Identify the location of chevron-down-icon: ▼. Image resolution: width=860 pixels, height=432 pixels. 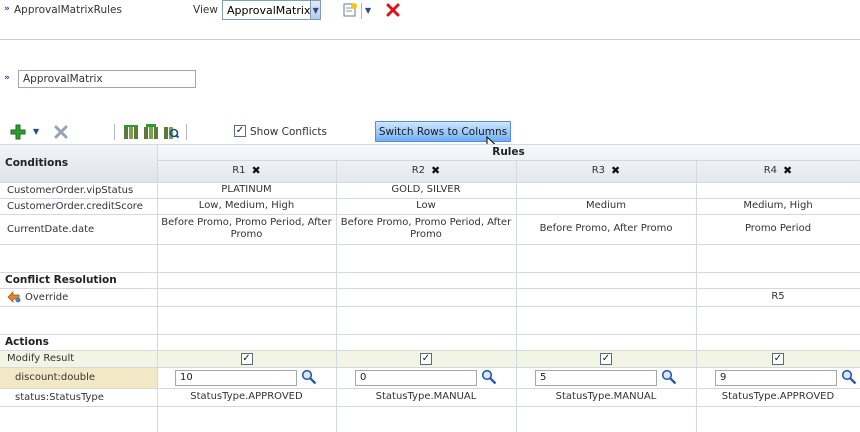
(315, 10).